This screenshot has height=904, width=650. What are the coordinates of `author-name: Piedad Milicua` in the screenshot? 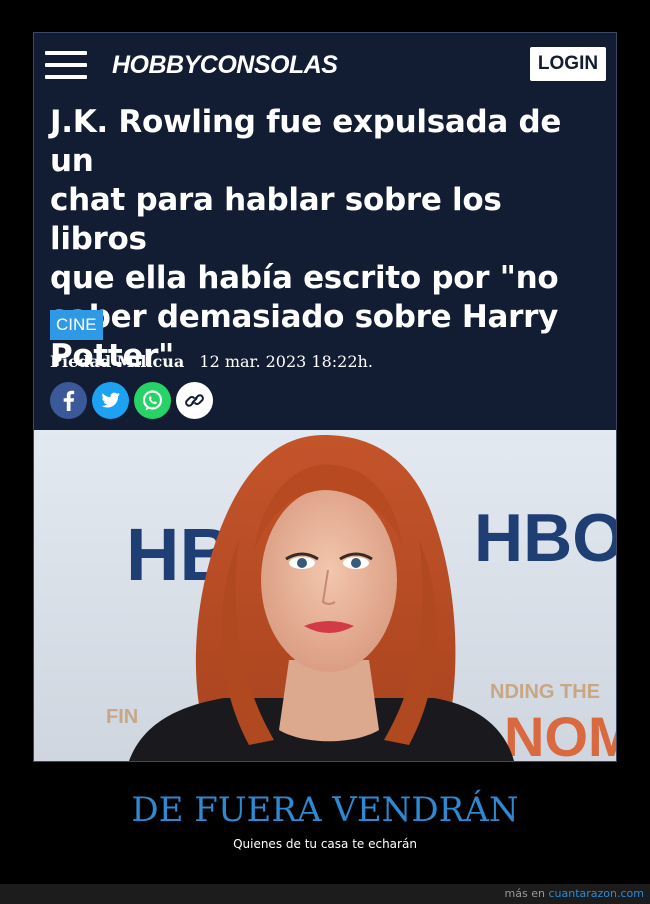 It's located at (117, 361).